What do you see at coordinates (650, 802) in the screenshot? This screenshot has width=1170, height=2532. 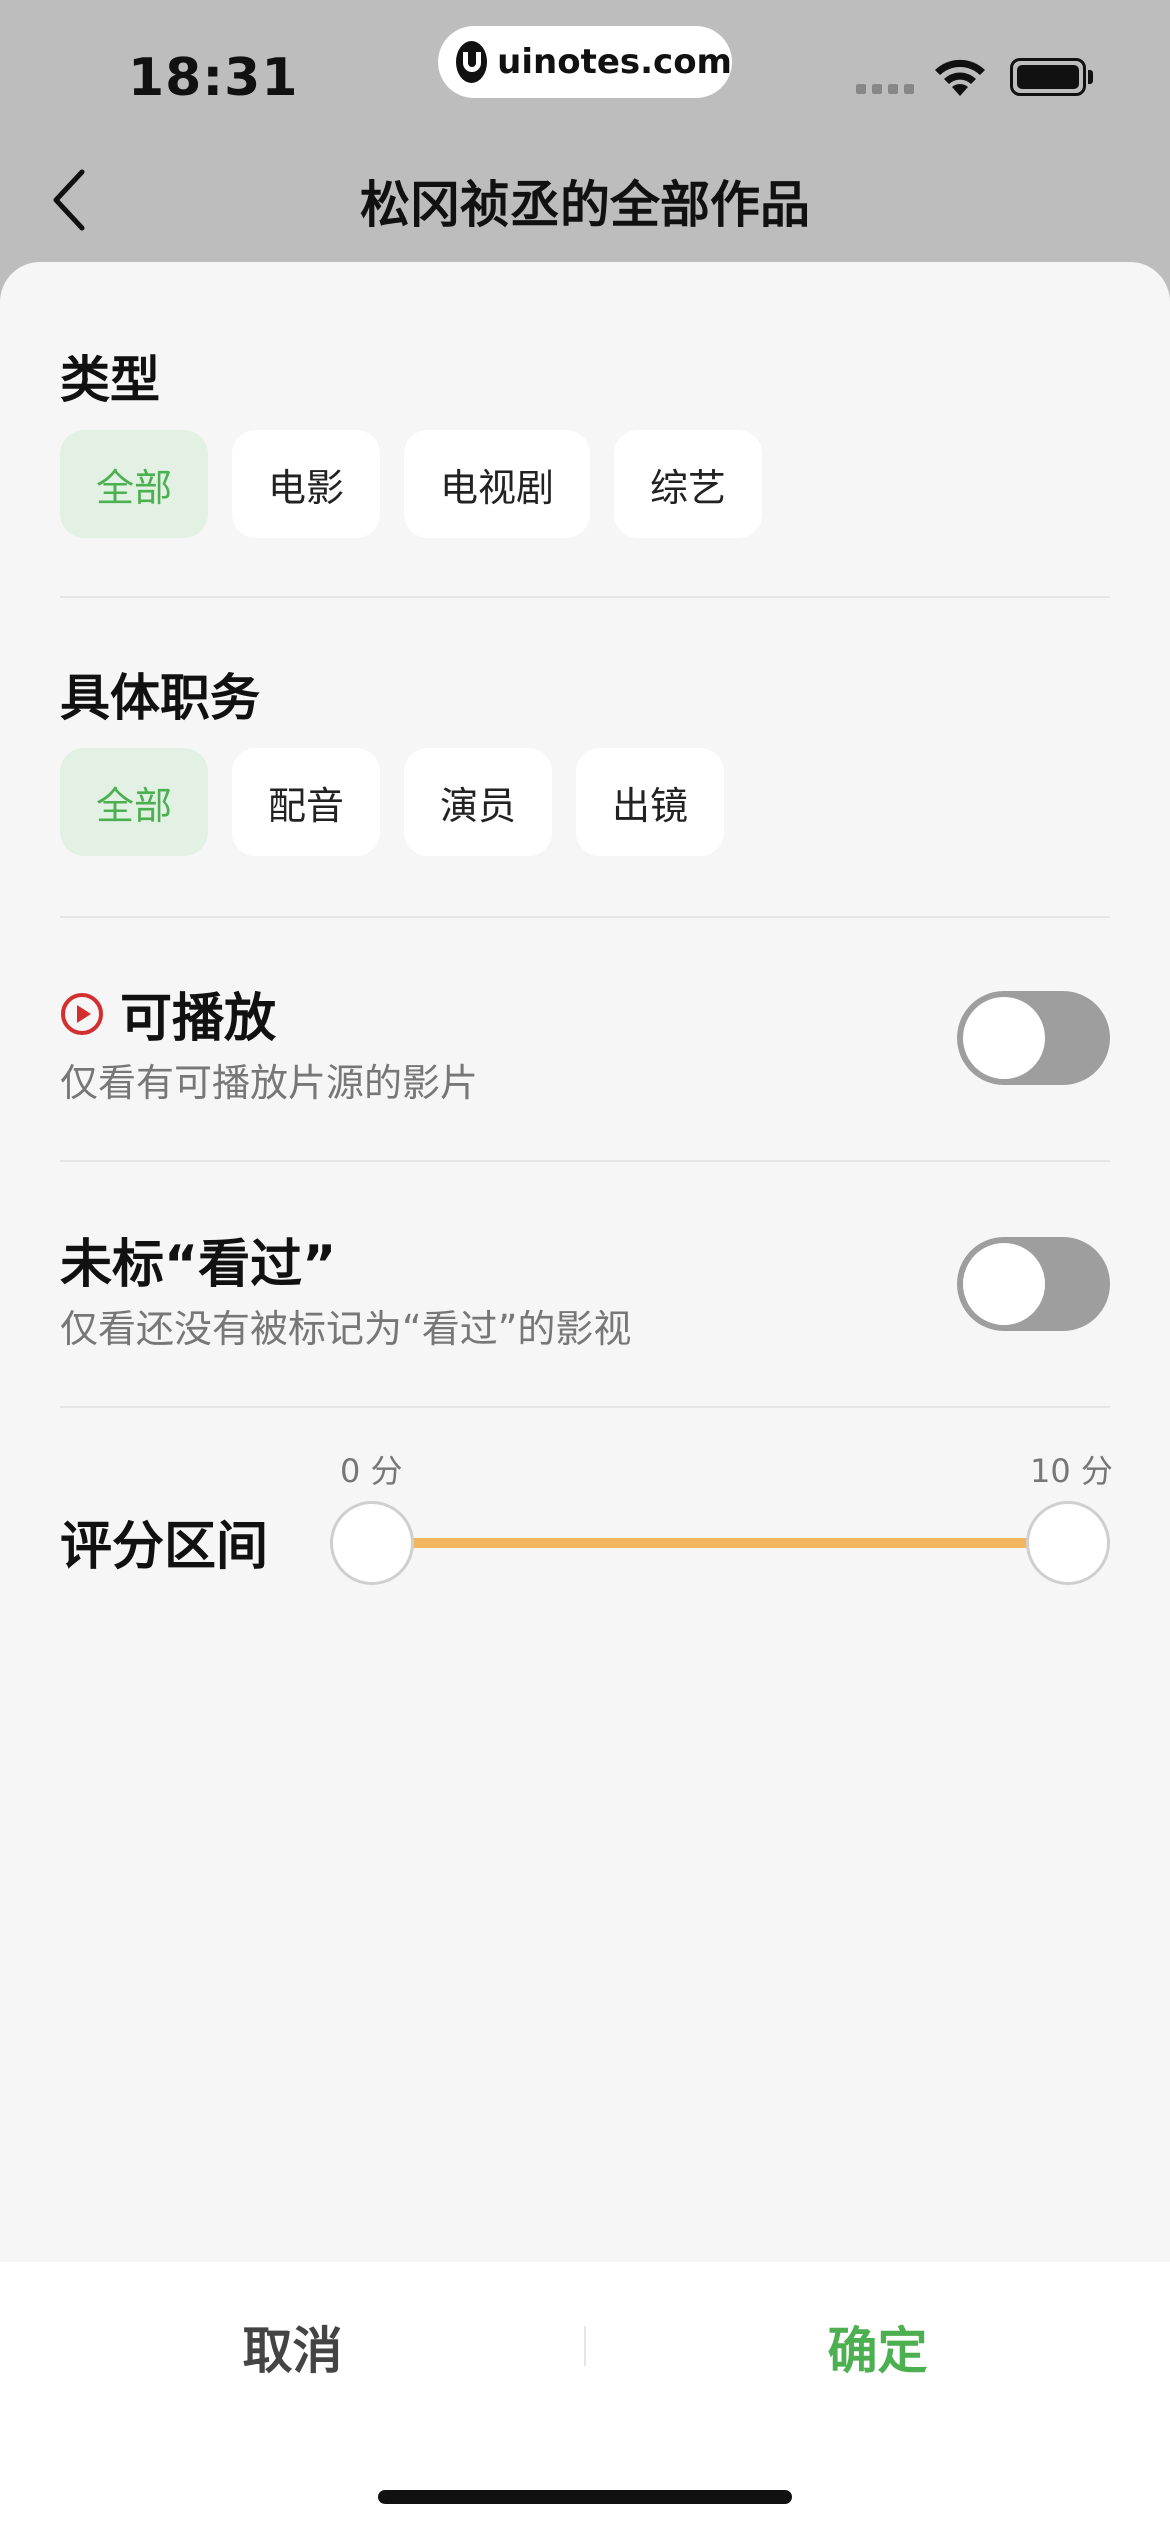 I see `role-chip-appearance: 出镜` at bounding box center [650, 802].